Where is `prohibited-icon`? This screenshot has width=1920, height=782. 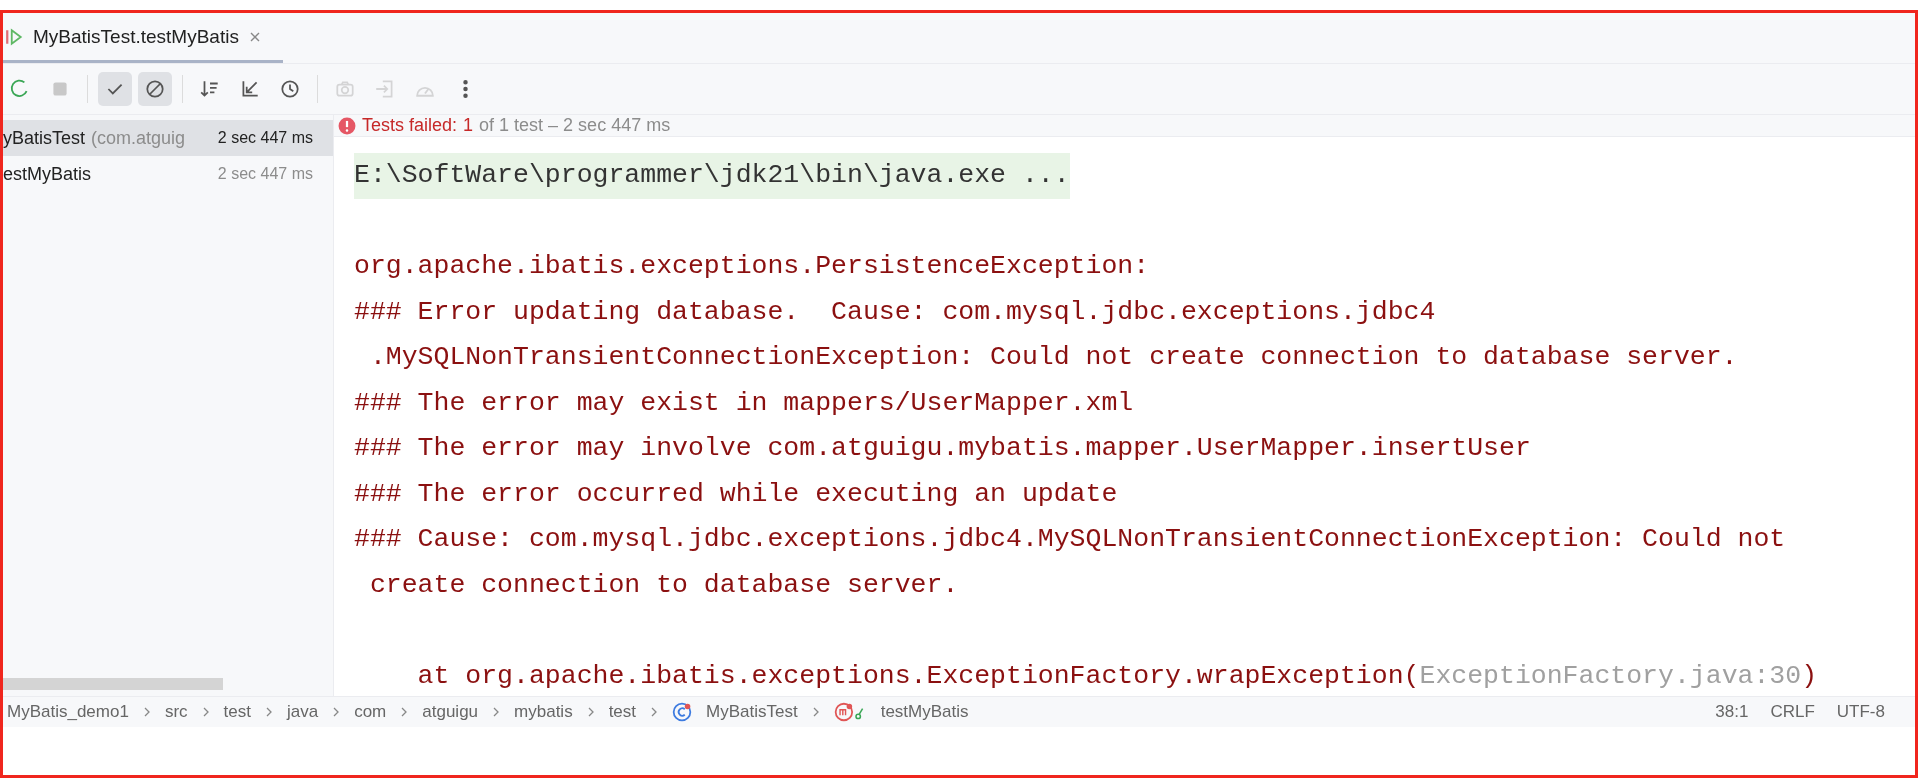
prohibited-icon is located at coordinates (155, 89).